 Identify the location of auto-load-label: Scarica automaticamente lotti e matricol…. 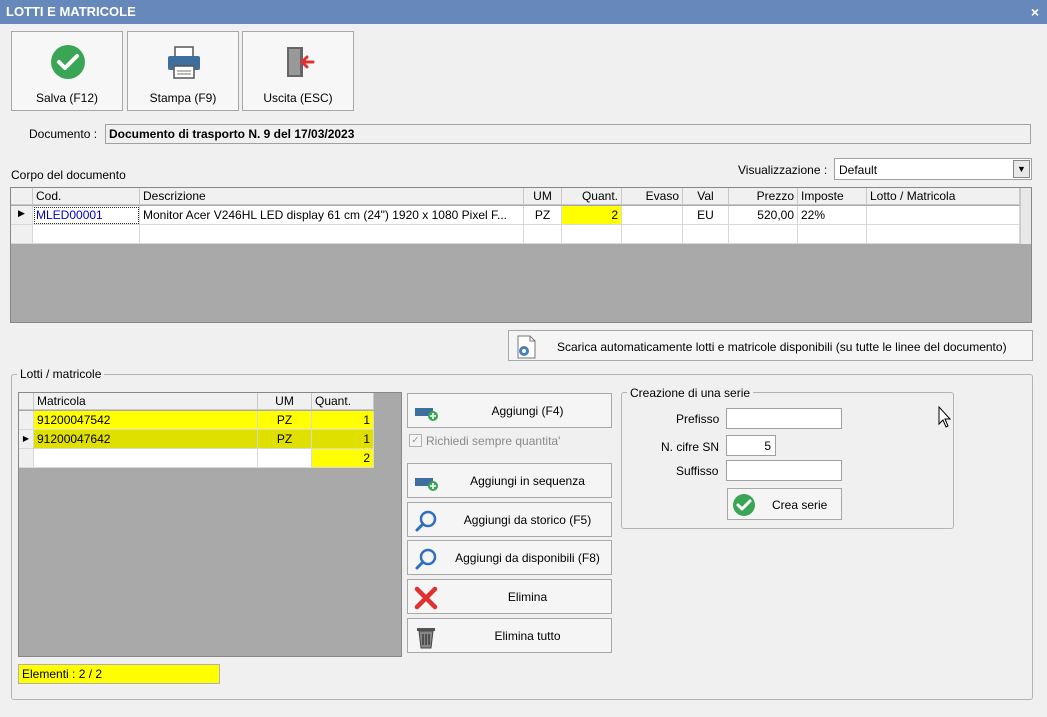
(782, 347).